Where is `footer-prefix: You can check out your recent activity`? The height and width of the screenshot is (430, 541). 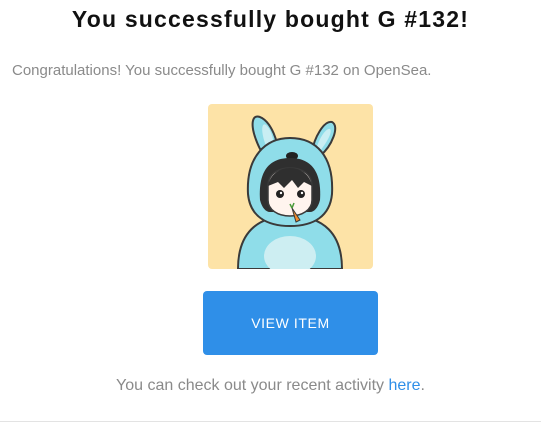 footer-prefix: You can check out your recent activity is located at coordinates (252, 385).